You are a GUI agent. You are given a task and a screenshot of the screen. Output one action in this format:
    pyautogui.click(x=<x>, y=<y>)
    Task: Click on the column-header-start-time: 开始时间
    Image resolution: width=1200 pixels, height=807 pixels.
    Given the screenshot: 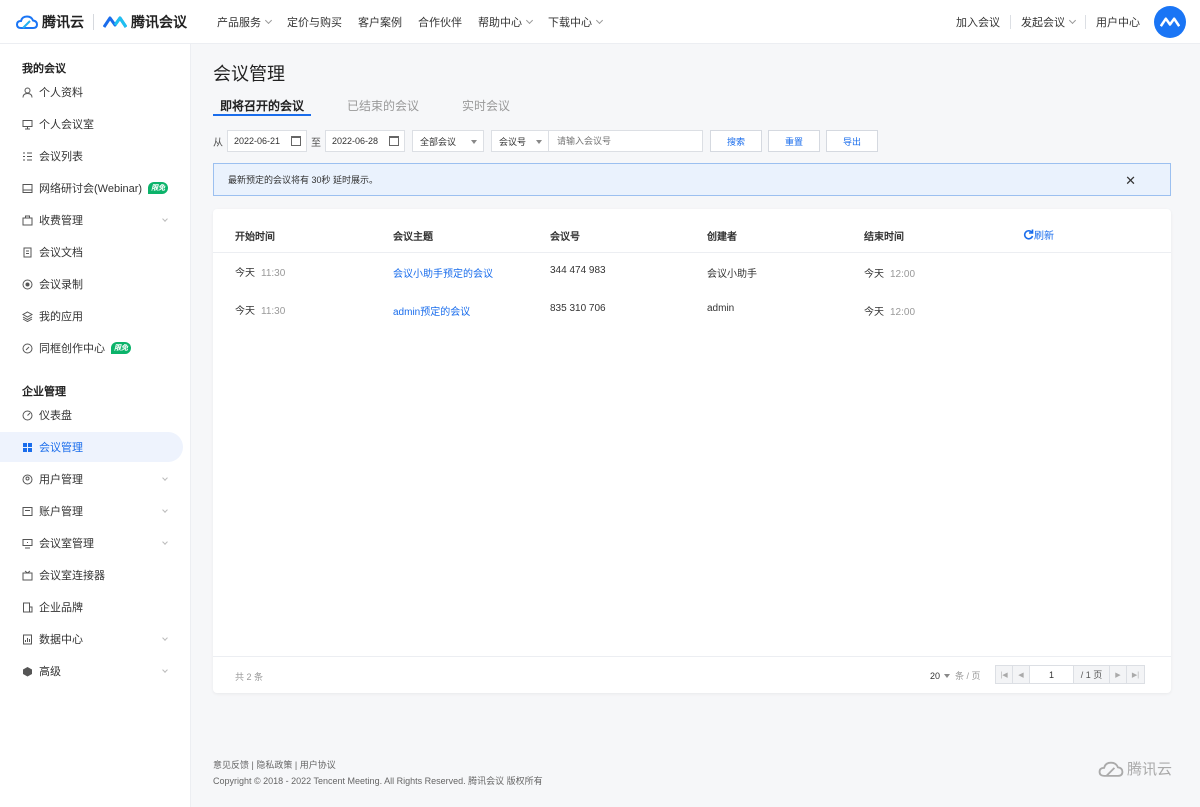 What is the action you would take?
    pyautogui.click(x=255, y=235)
    